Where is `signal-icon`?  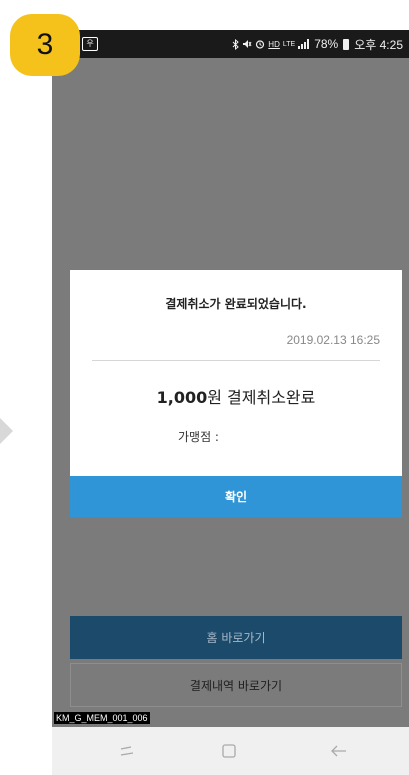 signal-icon is located at coordinates (304, 44).